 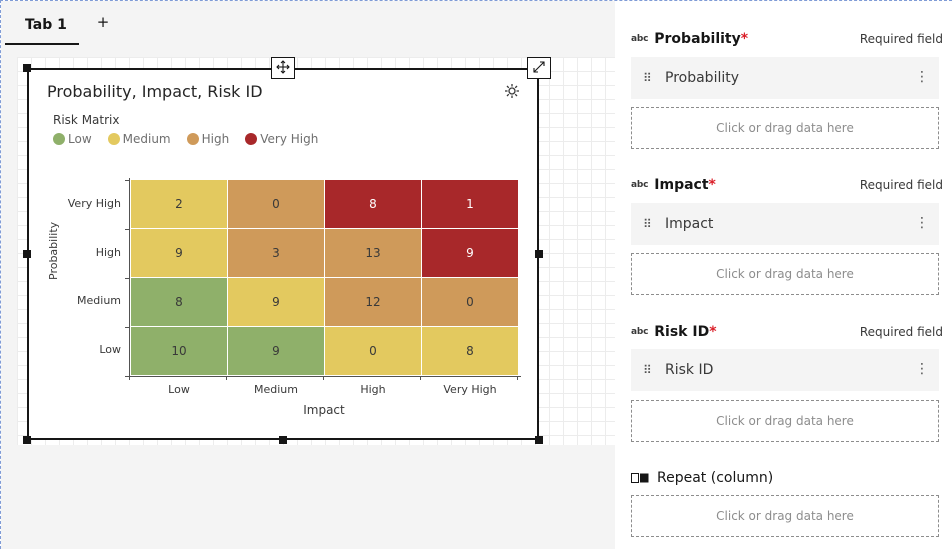 I want to click on active-tab-indicator, so click(x=42, y=44).